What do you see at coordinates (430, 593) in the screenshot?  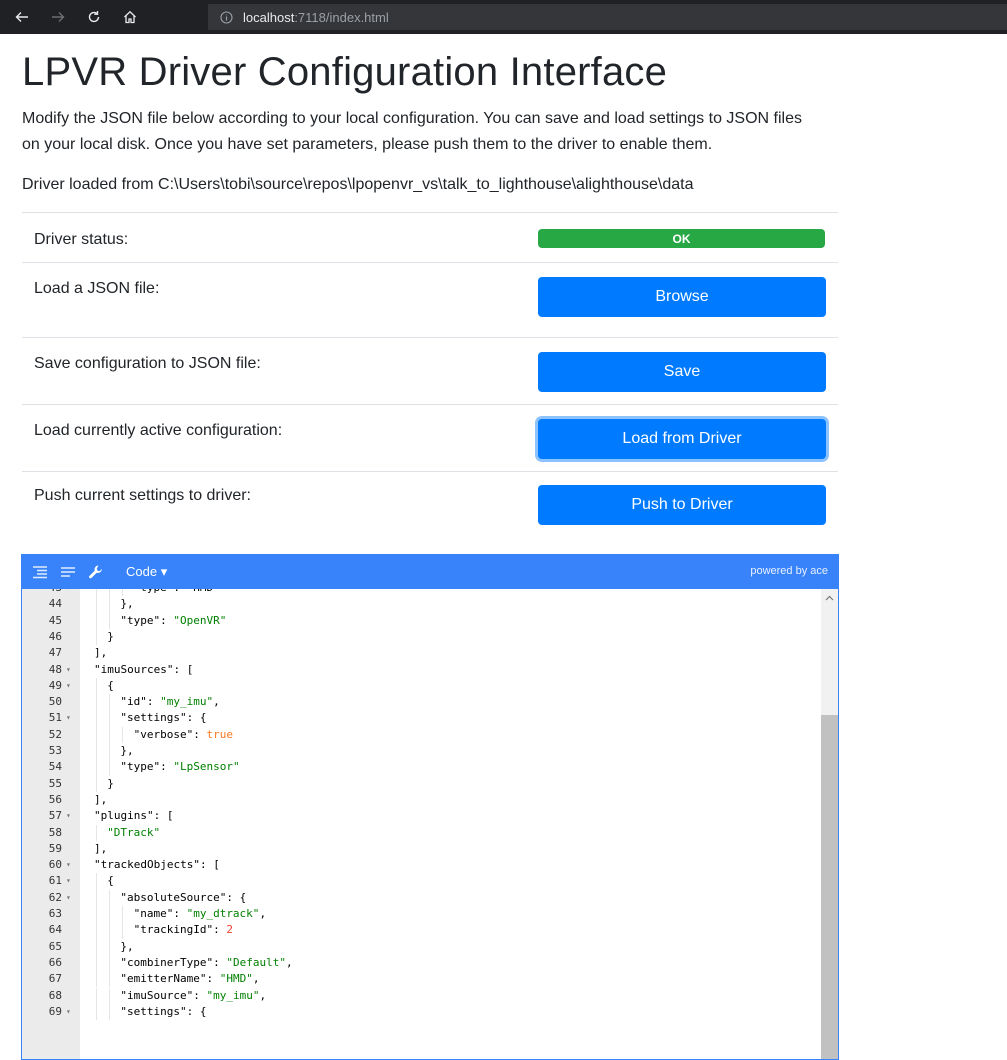 I see `code-line: 43 ▾ "type": "HMD"` at bounding box center [430, 593].